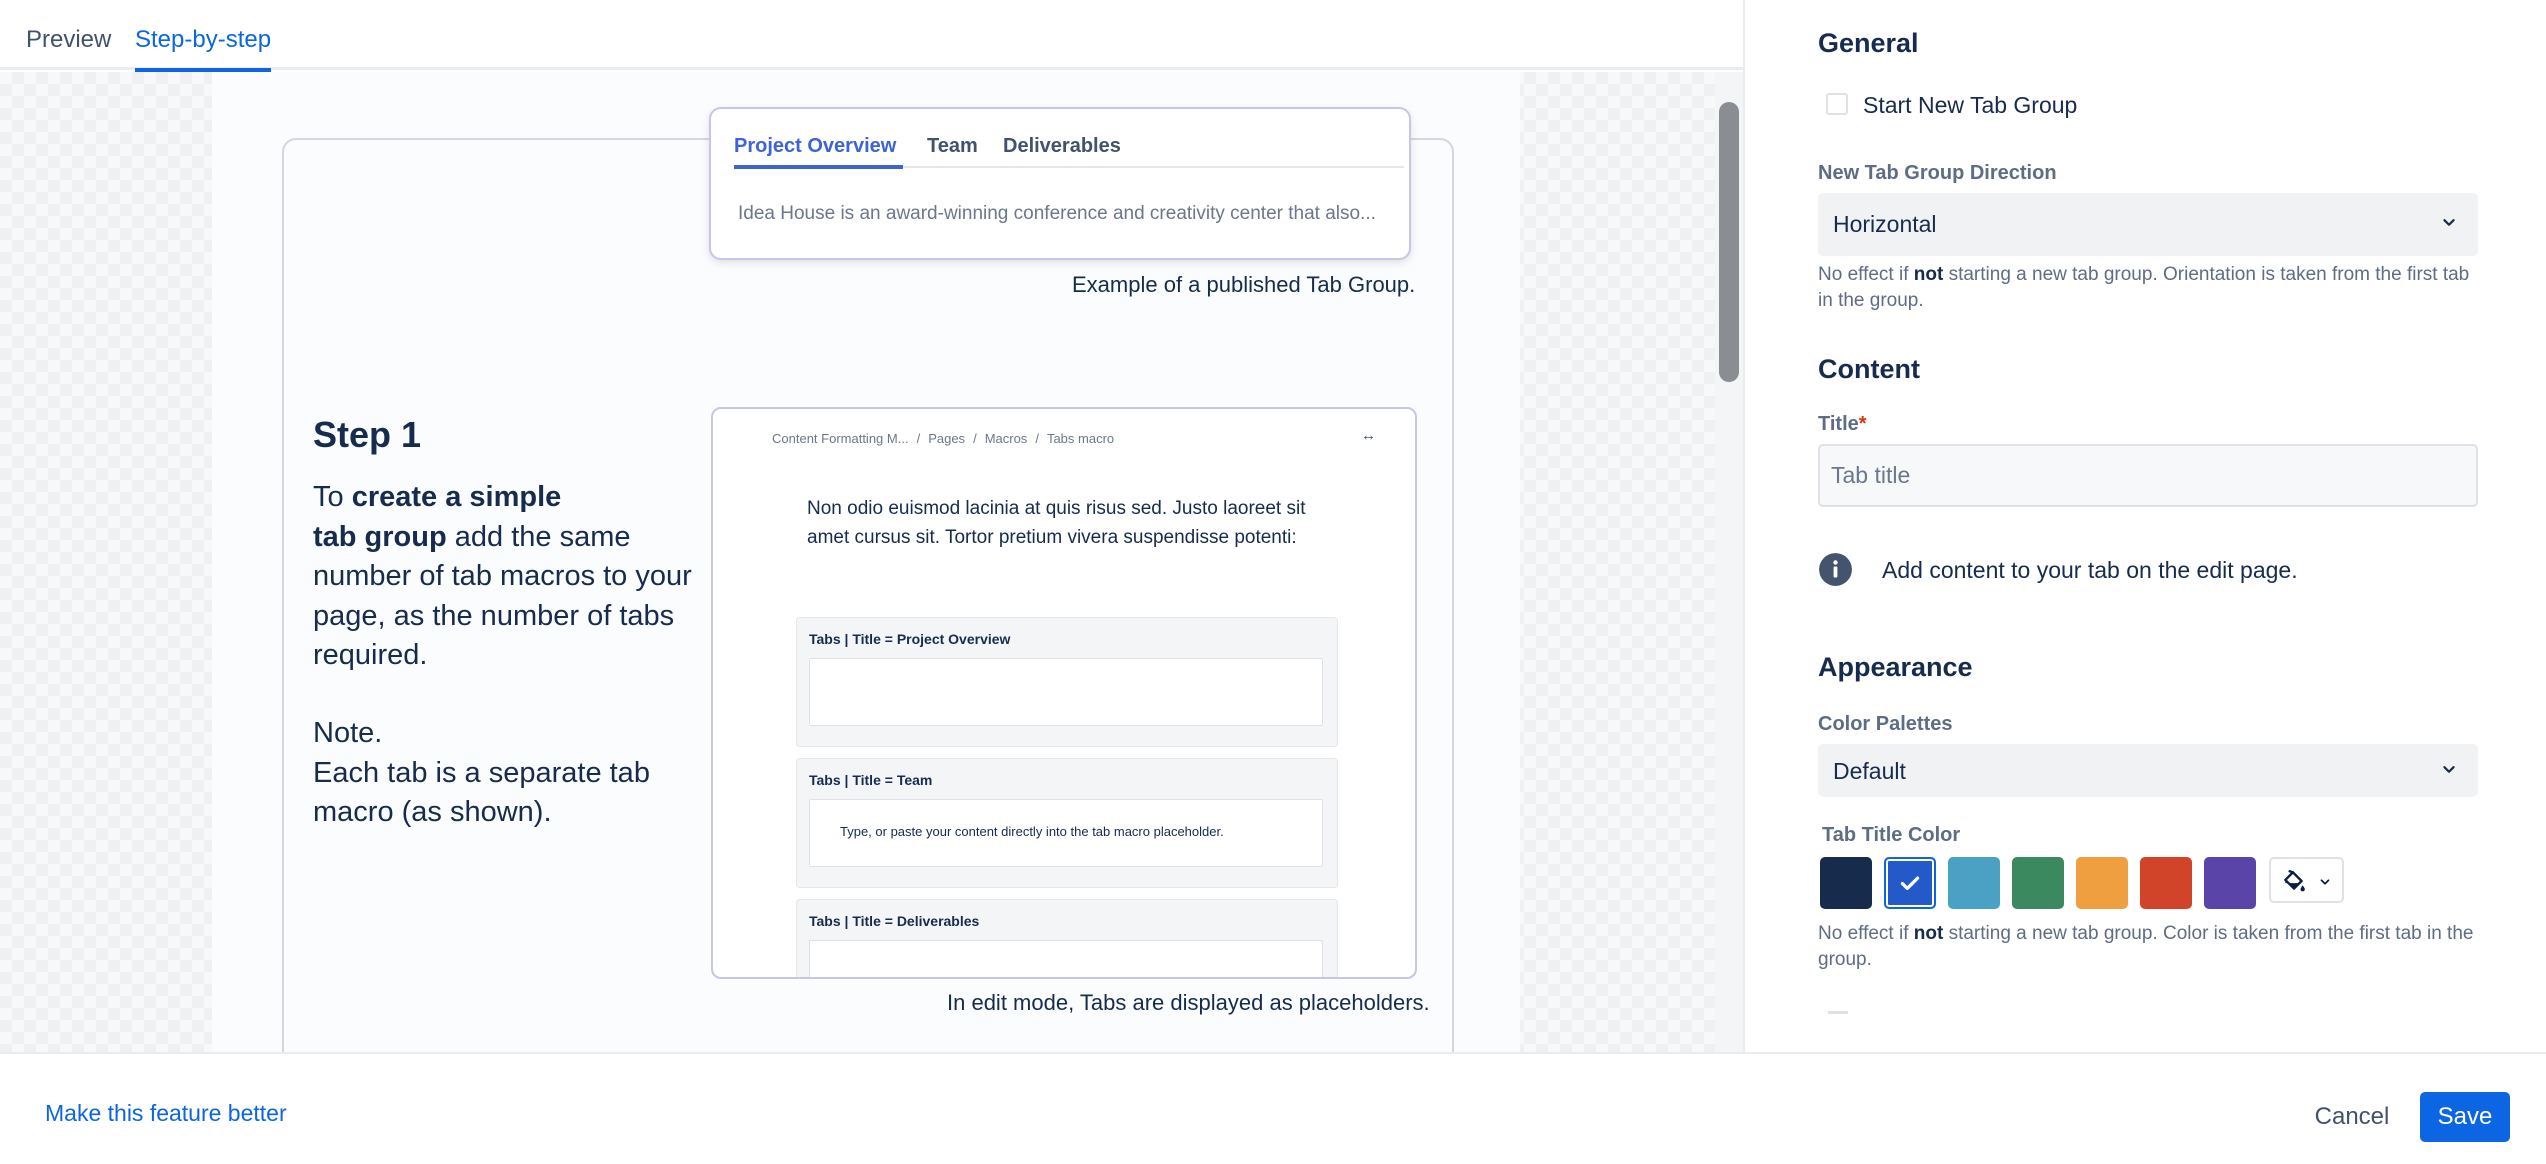 This screenshot has width=2546, height=1164. I want to click on tab-title-field, so click(2148, 475).